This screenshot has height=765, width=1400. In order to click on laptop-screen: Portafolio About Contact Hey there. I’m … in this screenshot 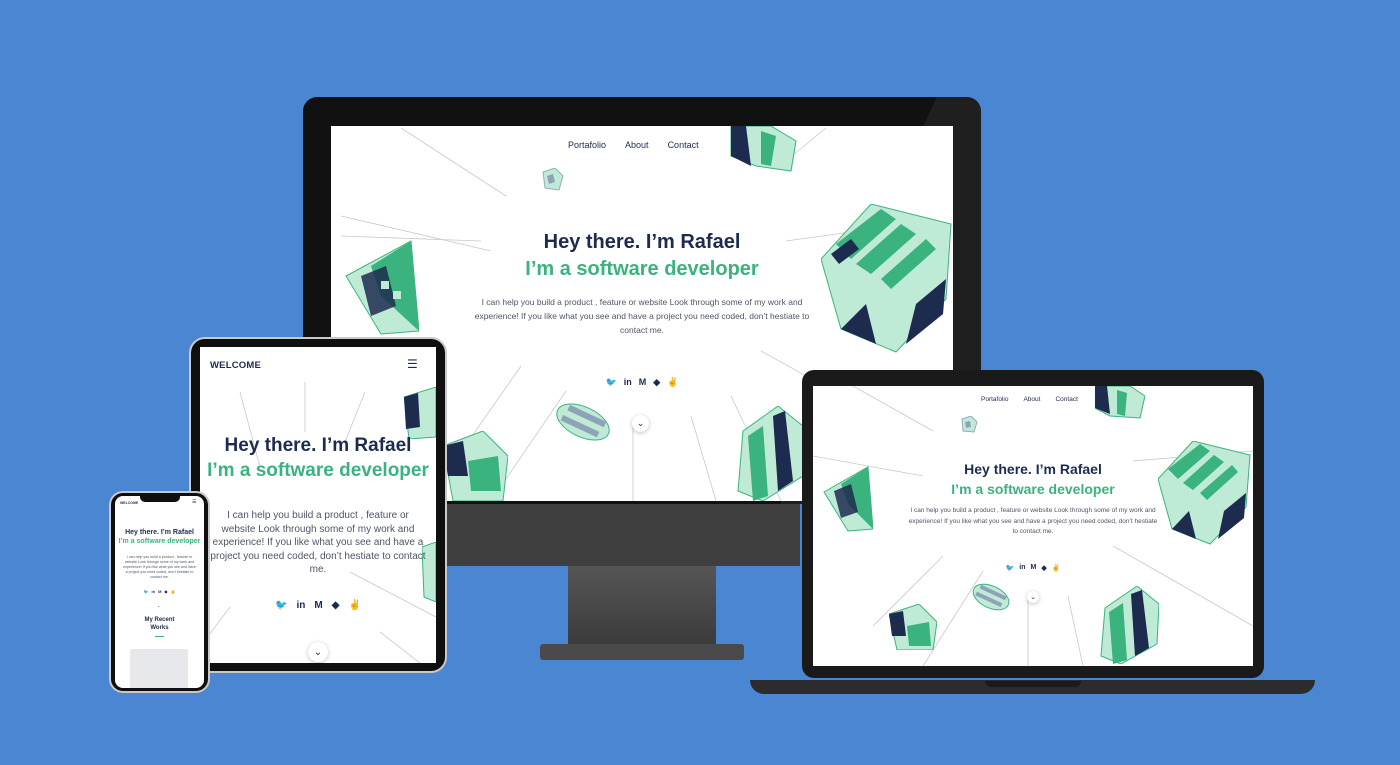, I will do `click(1033, 526)`.